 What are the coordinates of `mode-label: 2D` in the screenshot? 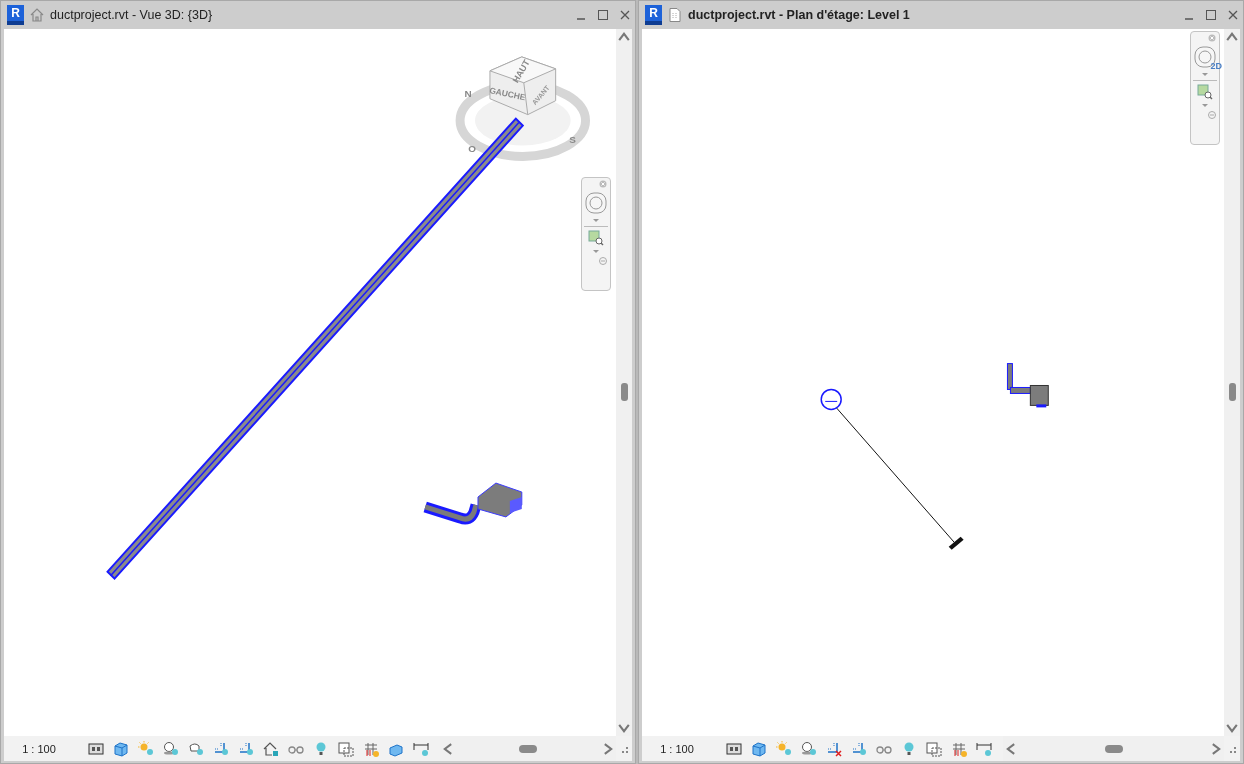 It's located at (1216, 66).